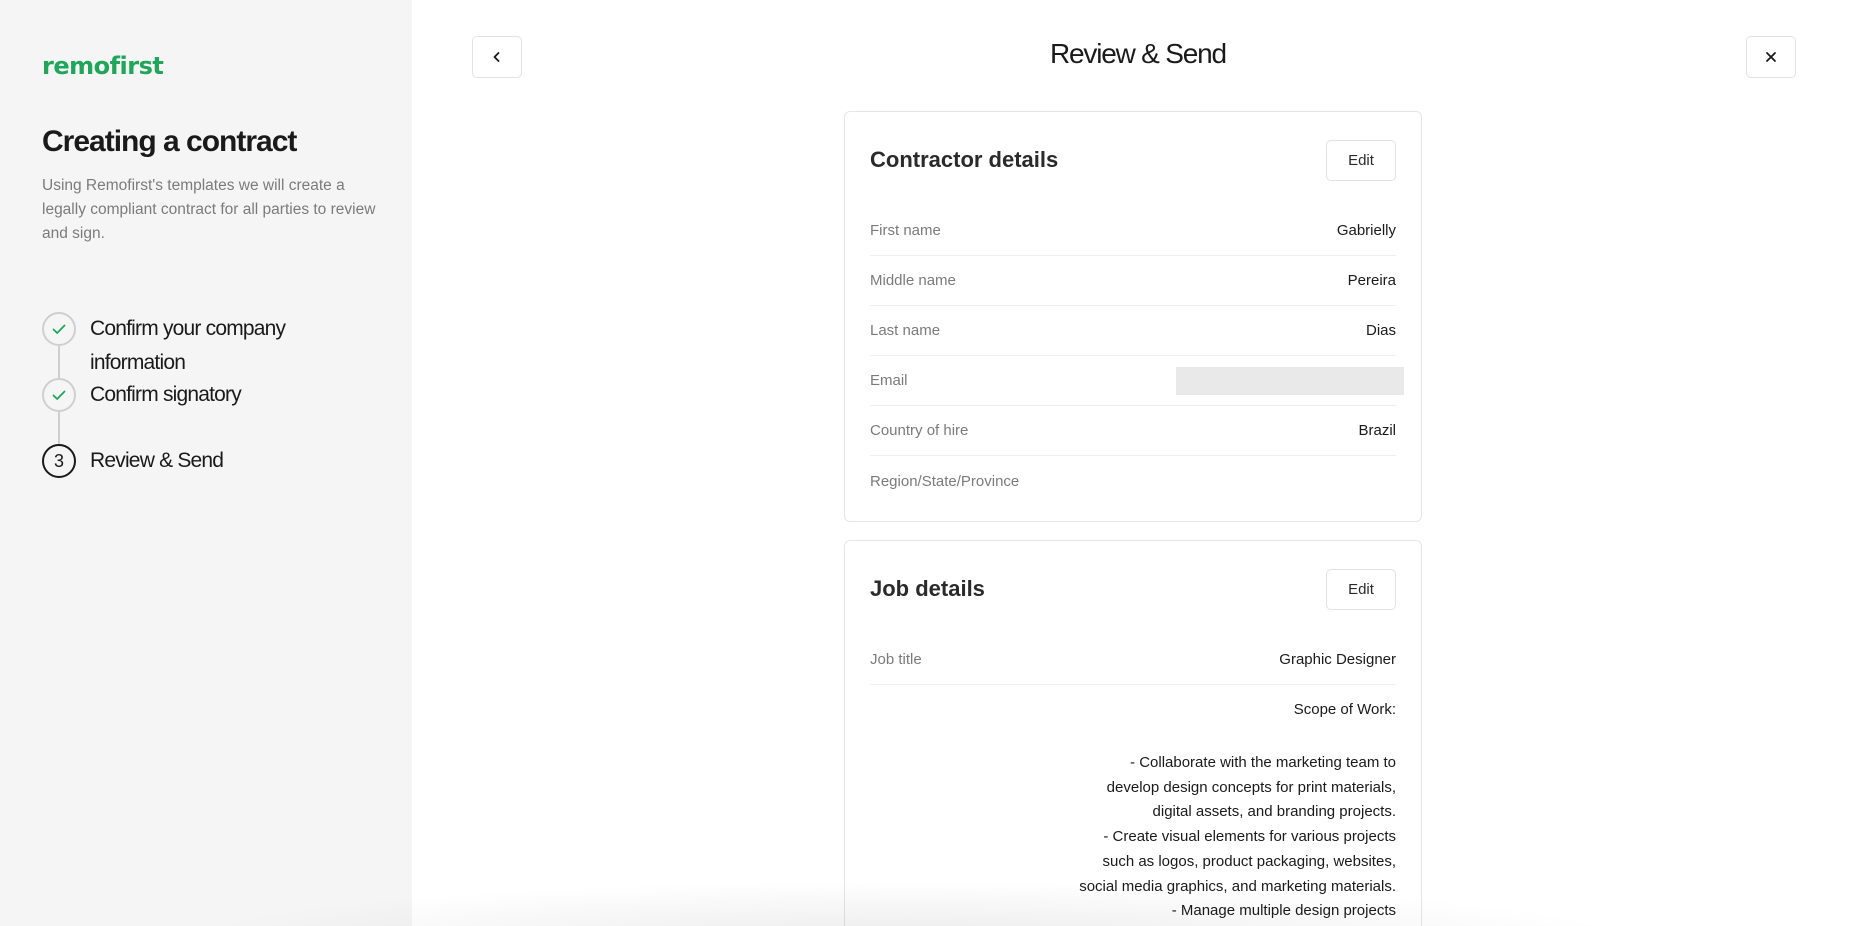  Describe the element at coordinates (913, 280) in the screenshot. I see `row-label: Middle name` at that location.